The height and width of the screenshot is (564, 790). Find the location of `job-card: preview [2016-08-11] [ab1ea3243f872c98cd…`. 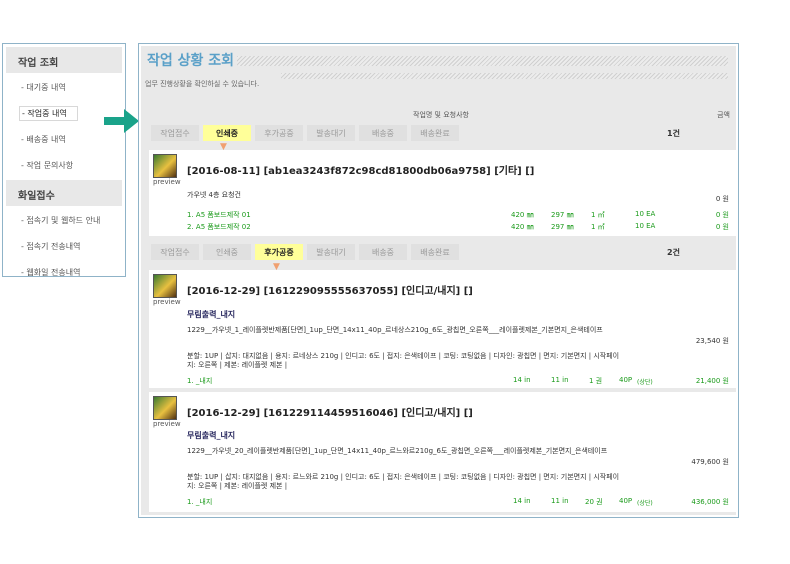

job-card: preview [2016-08-11] [ab1ea3243f872c98cd… is located at coordinates (443, 193).